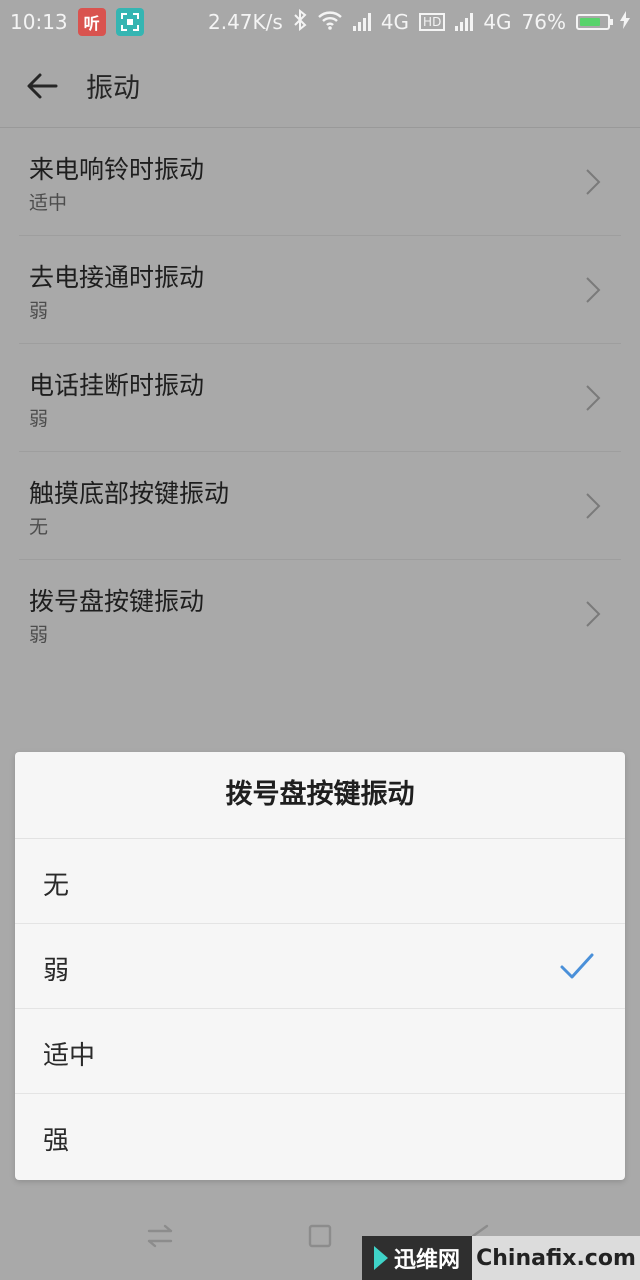 The height and width of the screenshot is (1280, 640). Describe the element at coordinates (42, 86) in the screenshot. I see `back-arrow-icon` at that location.